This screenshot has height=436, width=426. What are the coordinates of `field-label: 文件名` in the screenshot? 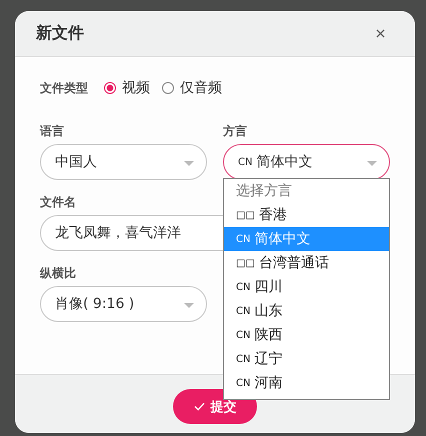 It's located at (58, 202).